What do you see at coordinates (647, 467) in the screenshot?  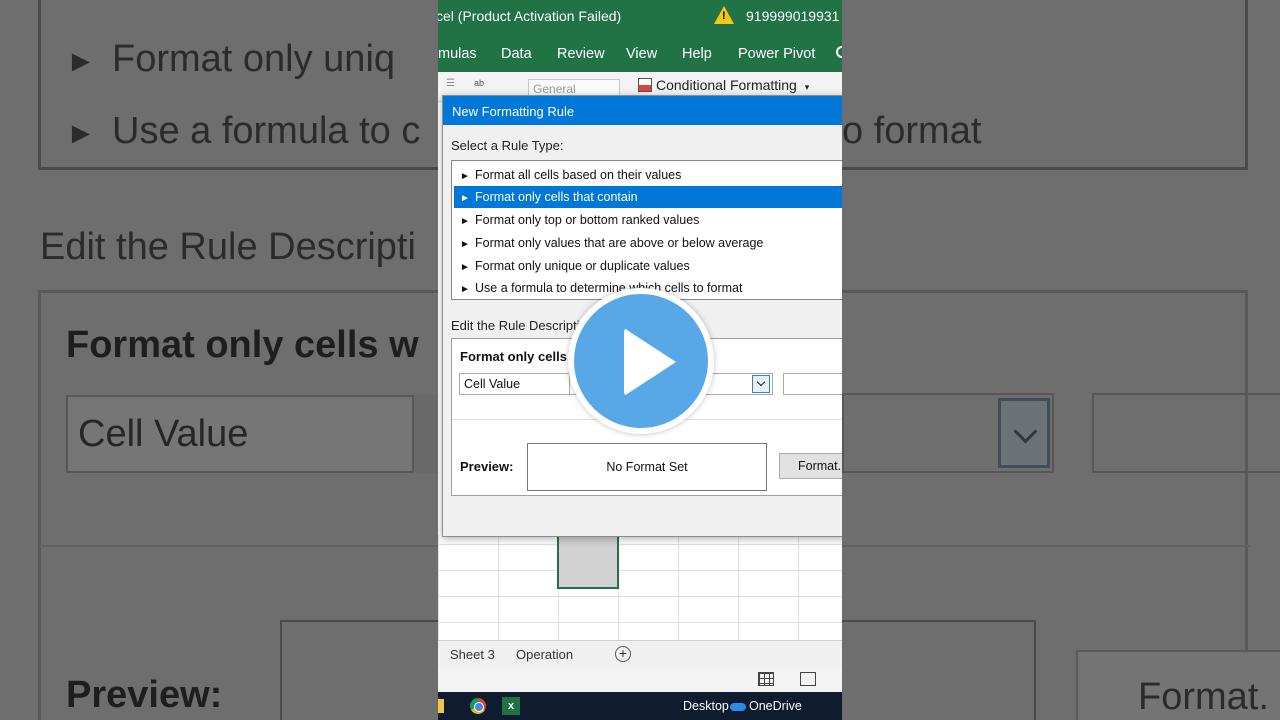 I see `preview-box: No Format Set` at bounding box center [647, 467].